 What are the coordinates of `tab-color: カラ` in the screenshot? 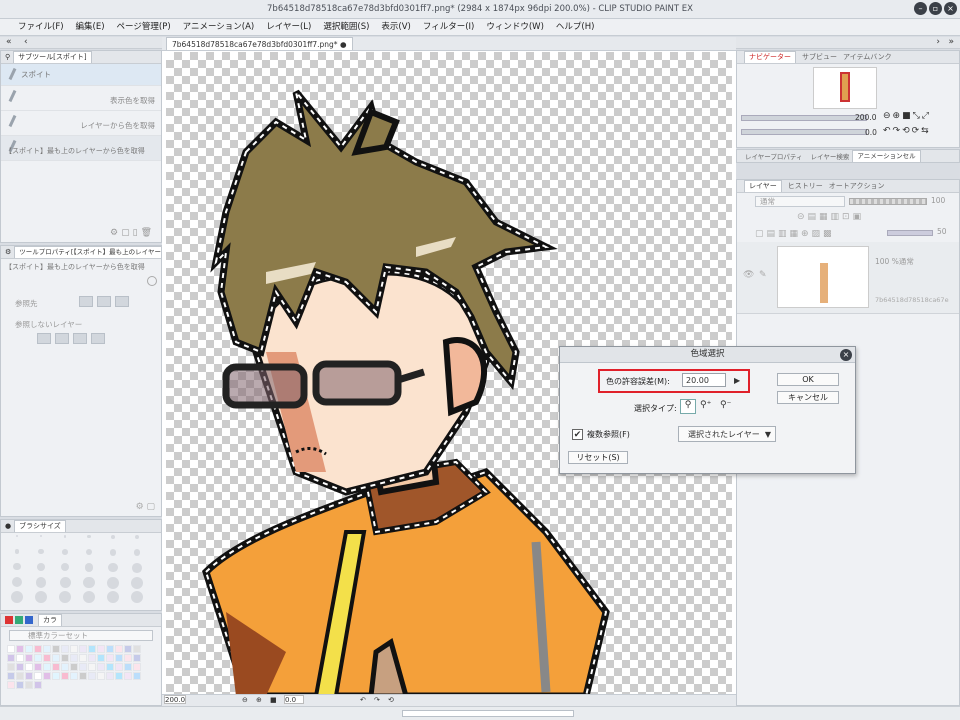 It's located at (50, 620).